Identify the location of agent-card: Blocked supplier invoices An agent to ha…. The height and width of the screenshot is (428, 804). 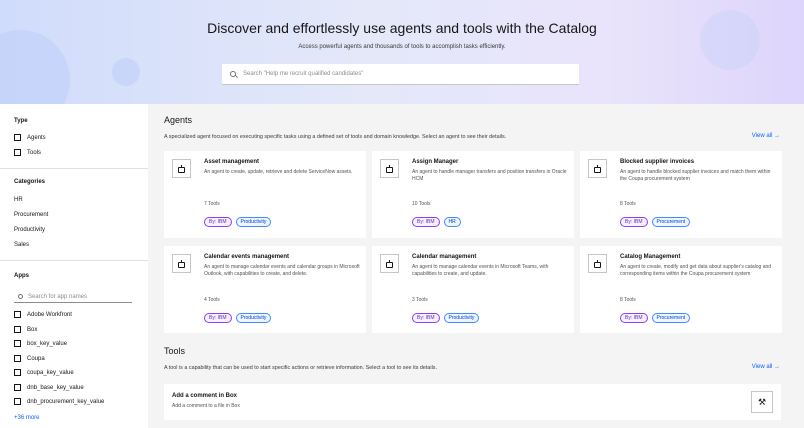
(681, 194).